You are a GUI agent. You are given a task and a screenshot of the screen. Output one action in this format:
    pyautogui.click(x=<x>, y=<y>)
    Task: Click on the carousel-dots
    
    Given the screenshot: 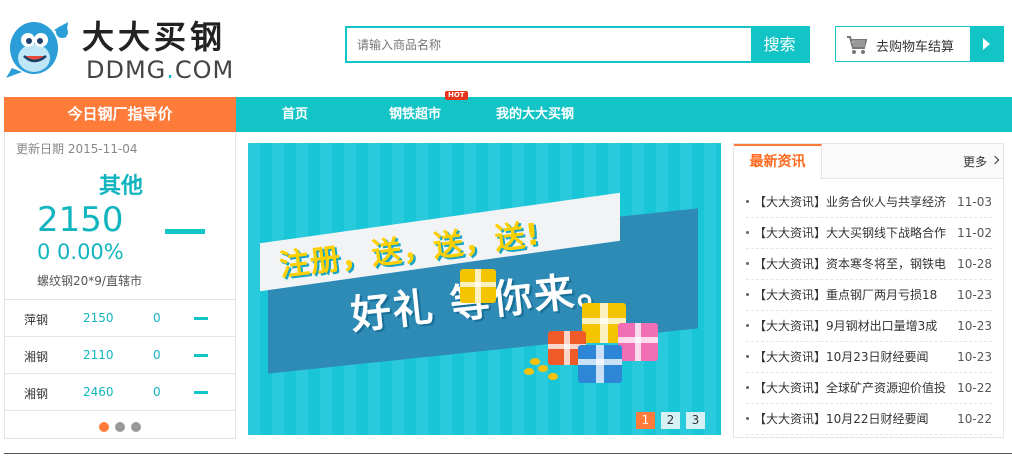 What is the action you would take?
    pyautogui.click(x=123, y=426)
    